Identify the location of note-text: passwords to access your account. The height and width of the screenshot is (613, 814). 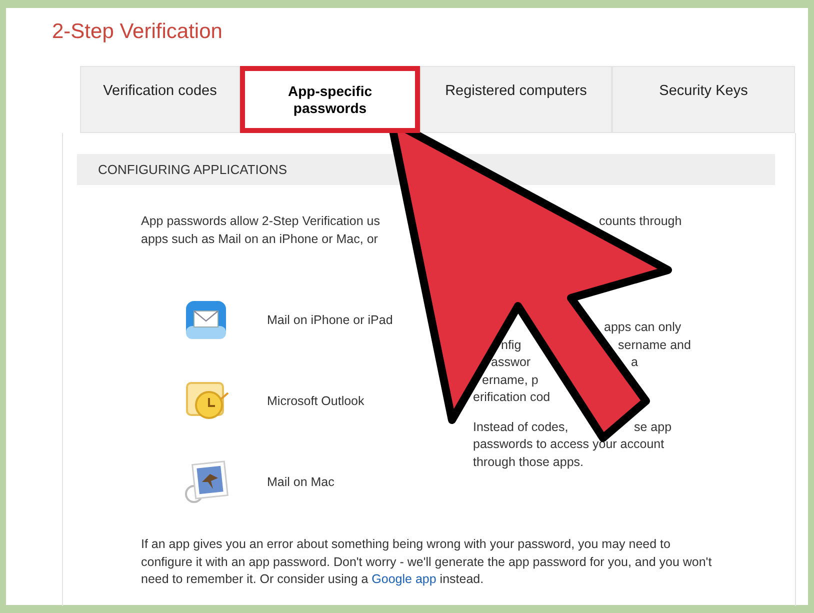
(568, 444).